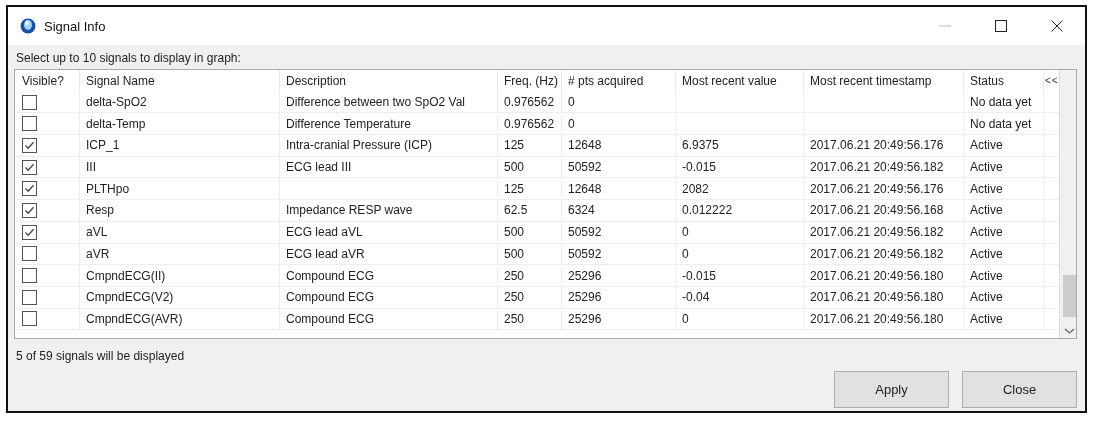  Describe the element at coordinates (740, 146) in the screenshot. I see `table-cell: 6.9375` at that location.